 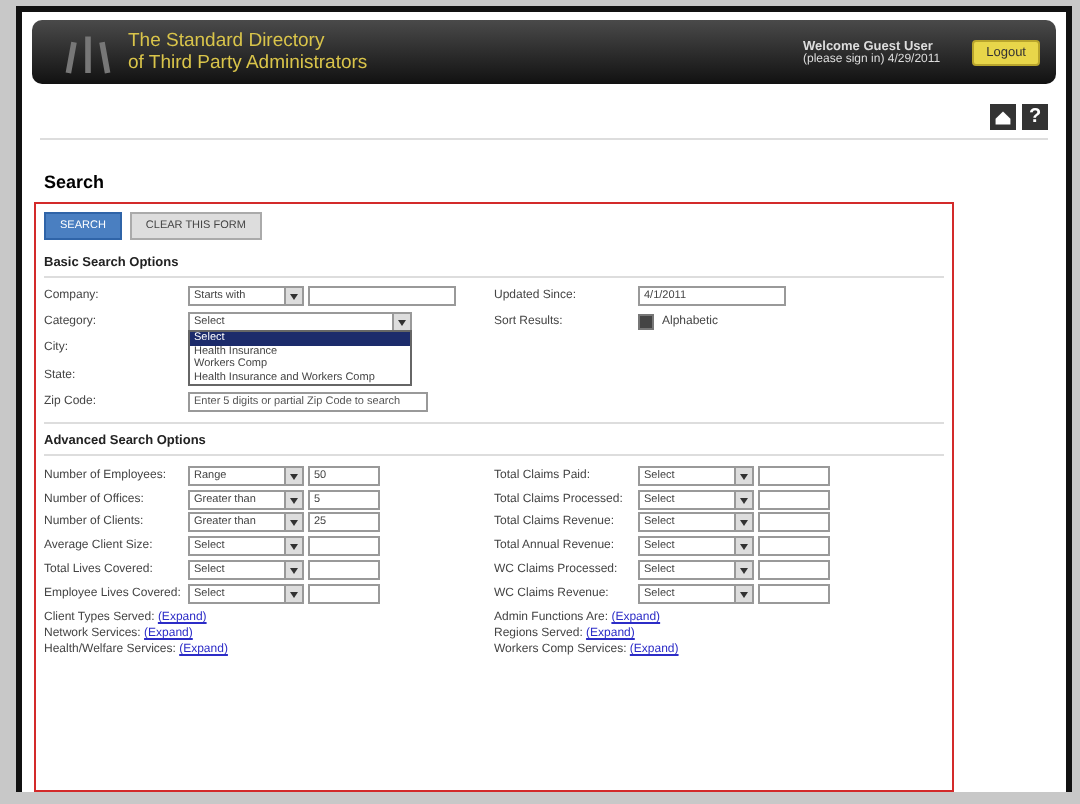 What do you see at coordinates (646, 322) in the screenshot?
I see `checkbox` at bounding box center [646, 322].